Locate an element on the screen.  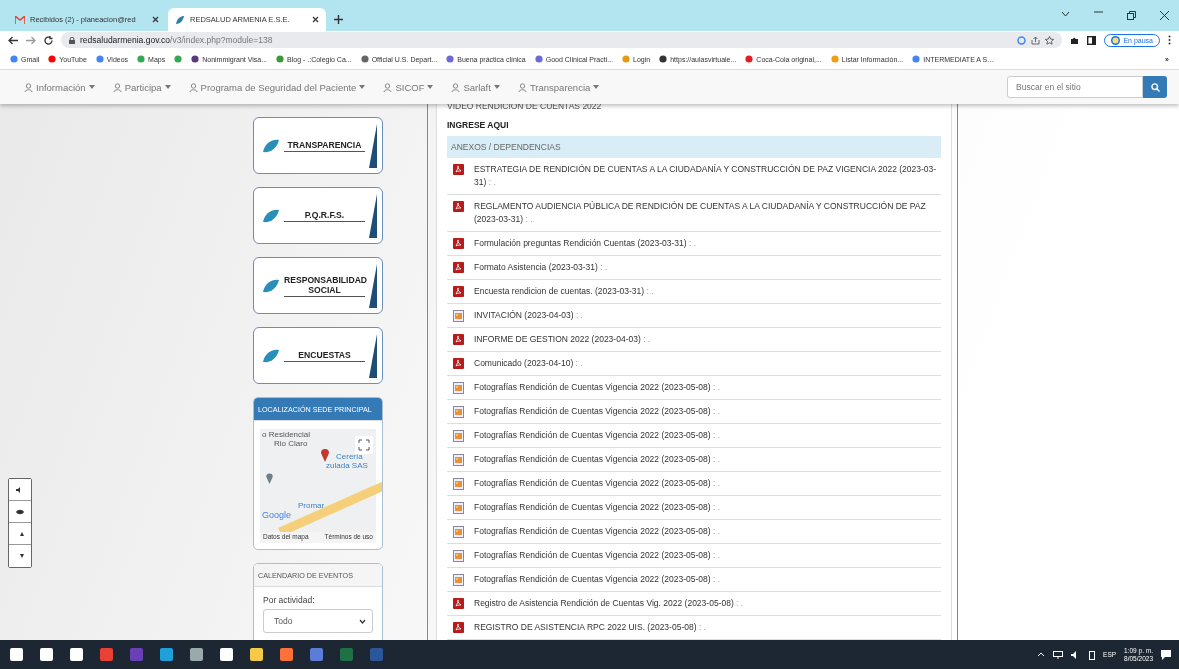
map-label: Cerería is located at coordinates (349, 457).